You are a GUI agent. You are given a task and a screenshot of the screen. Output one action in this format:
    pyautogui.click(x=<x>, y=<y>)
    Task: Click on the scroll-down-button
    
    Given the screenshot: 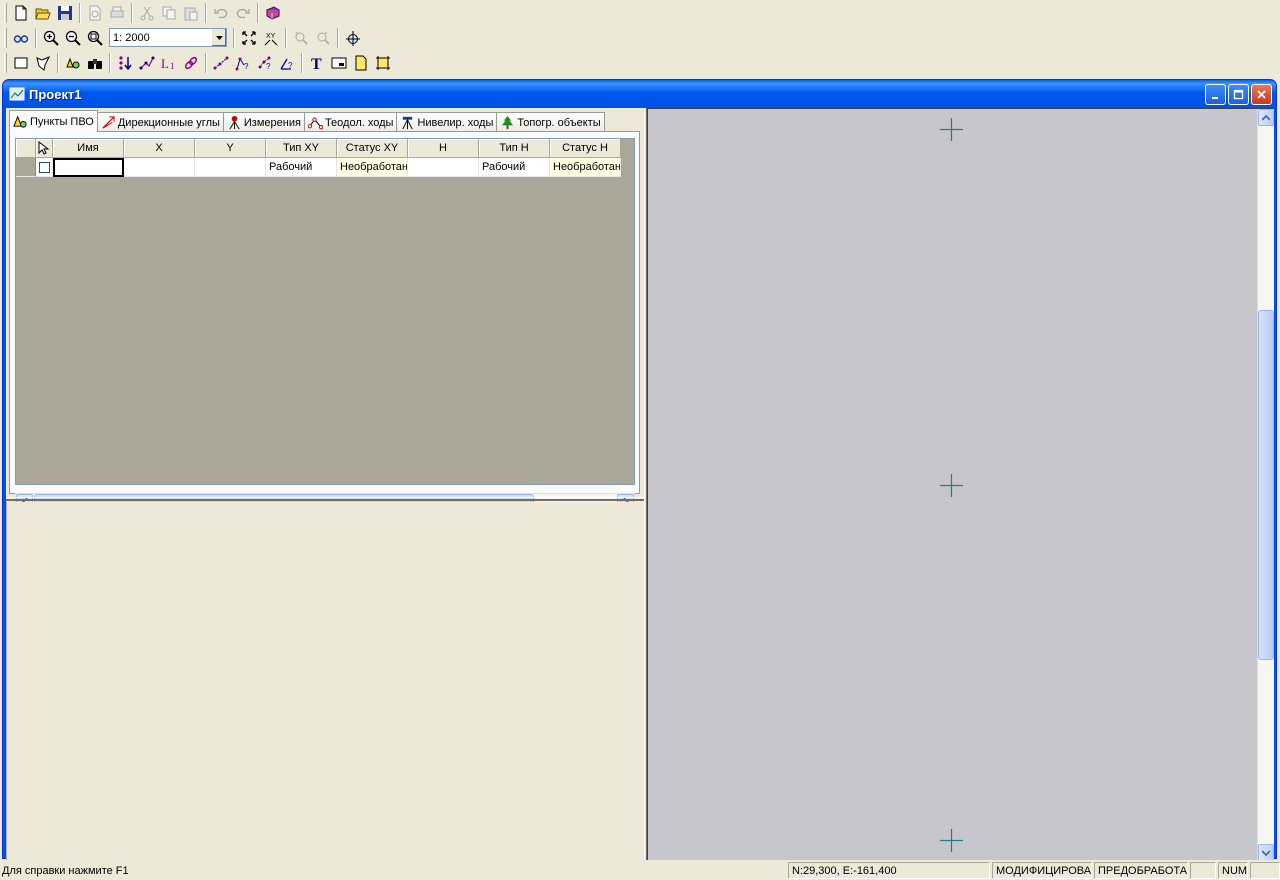 What is the action you would take?
    pyautogui.click(x=1266, y=852)
    